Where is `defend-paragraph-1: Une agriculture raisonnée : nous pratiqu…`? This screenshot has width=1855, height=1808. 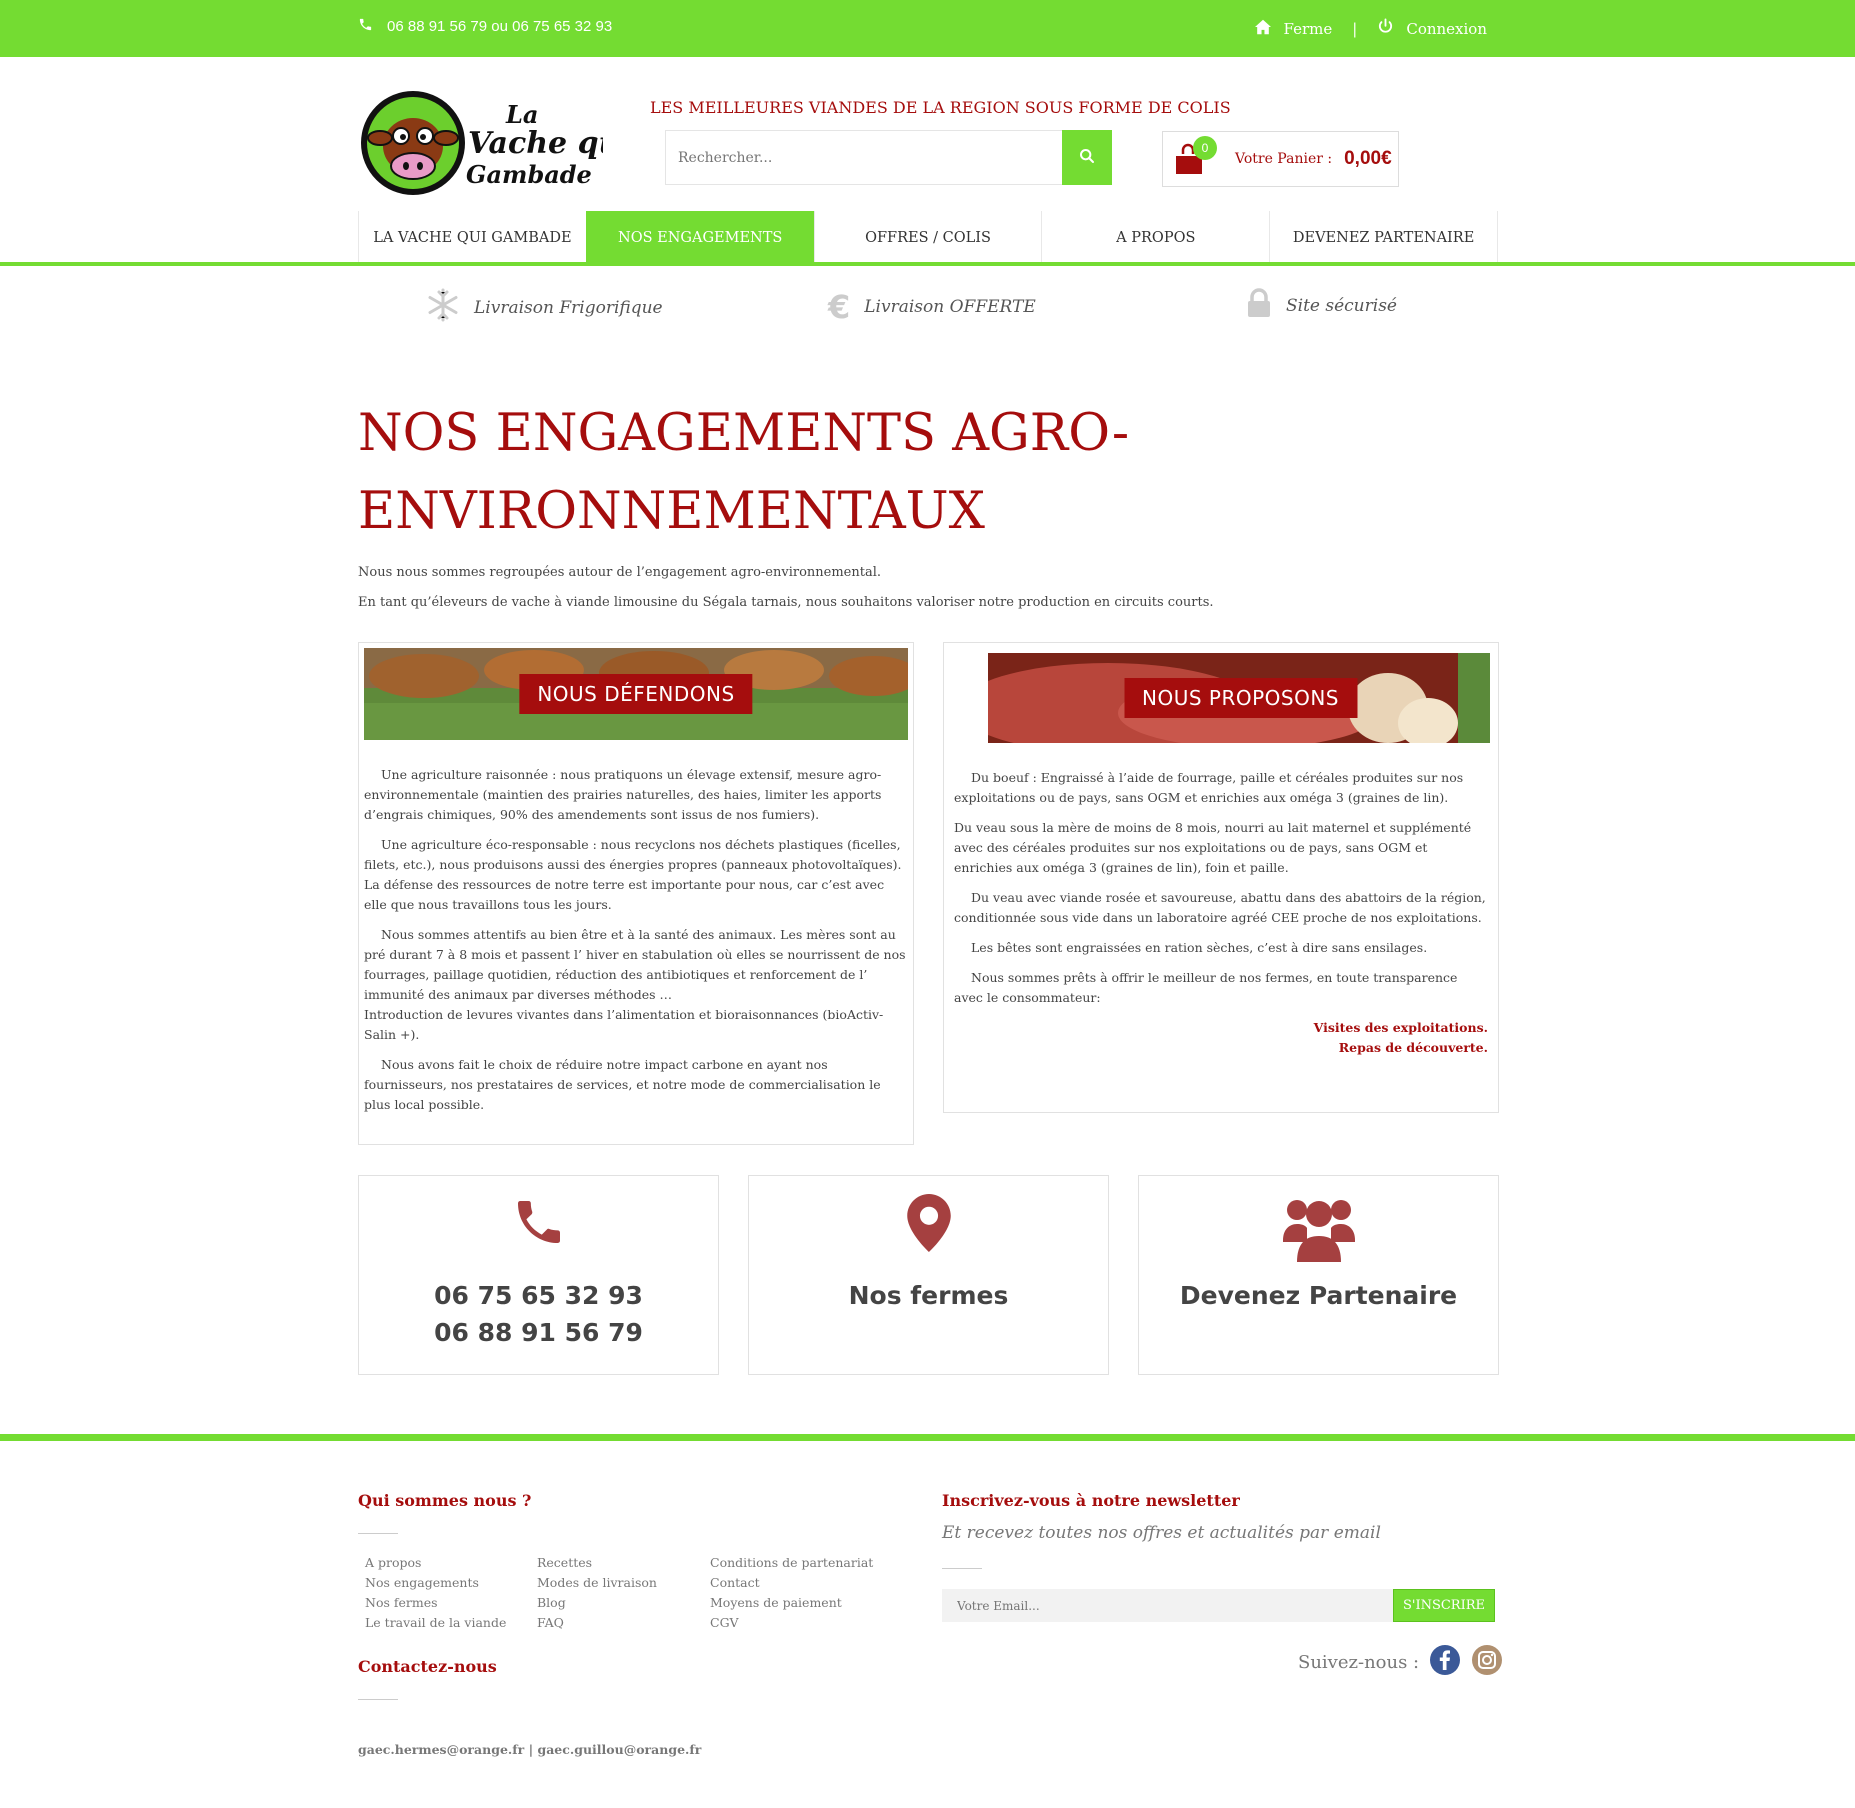
defend-paragraph-1: Une agriculture raisonnée : nous pratiqu… is located at coordinates (623, 794).